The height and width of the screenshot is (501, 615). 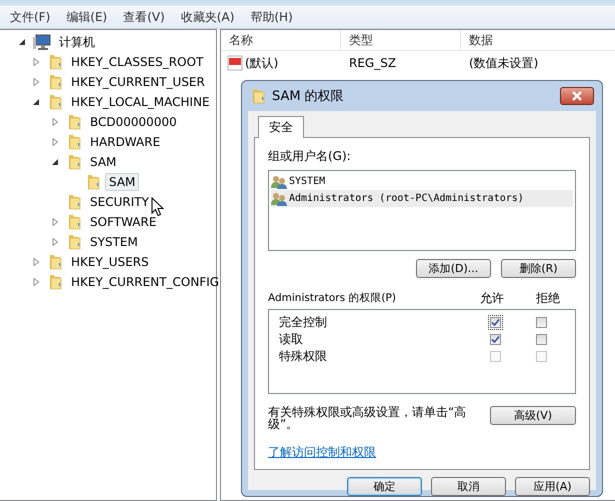 I want to click on tree-item: HKEY_CLASSES_ROOT, so click(x=137, y=62).